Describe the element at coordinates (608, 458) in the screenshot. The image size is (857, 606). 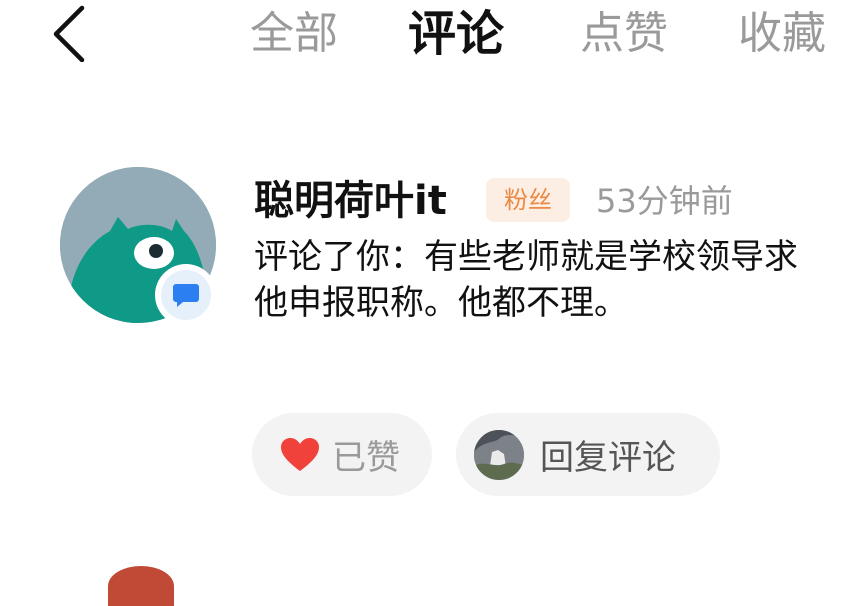
I see `reply-label: 回复评论` at that location.